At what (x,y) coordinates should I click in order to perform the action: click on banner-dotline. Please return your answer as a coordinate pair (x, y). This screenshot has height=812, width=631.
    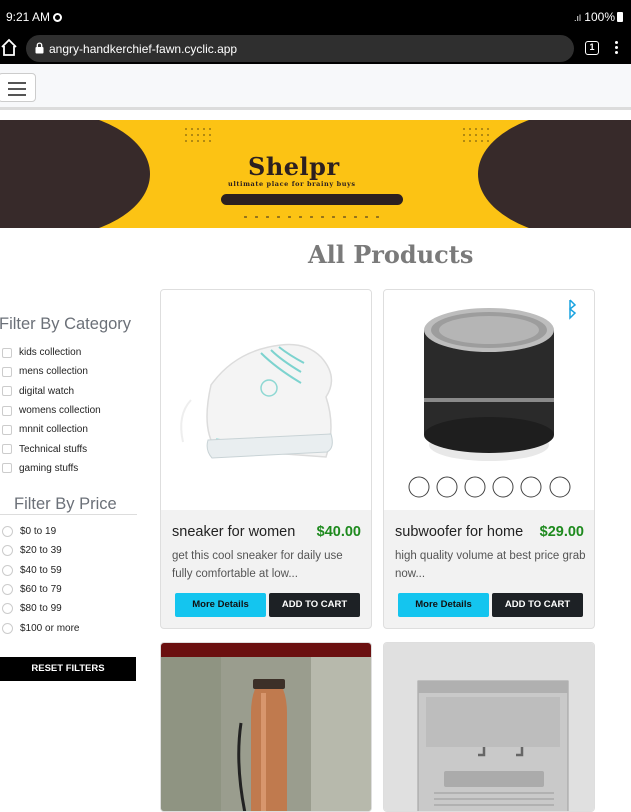
    Looking at the image, I should click on (310, 217).